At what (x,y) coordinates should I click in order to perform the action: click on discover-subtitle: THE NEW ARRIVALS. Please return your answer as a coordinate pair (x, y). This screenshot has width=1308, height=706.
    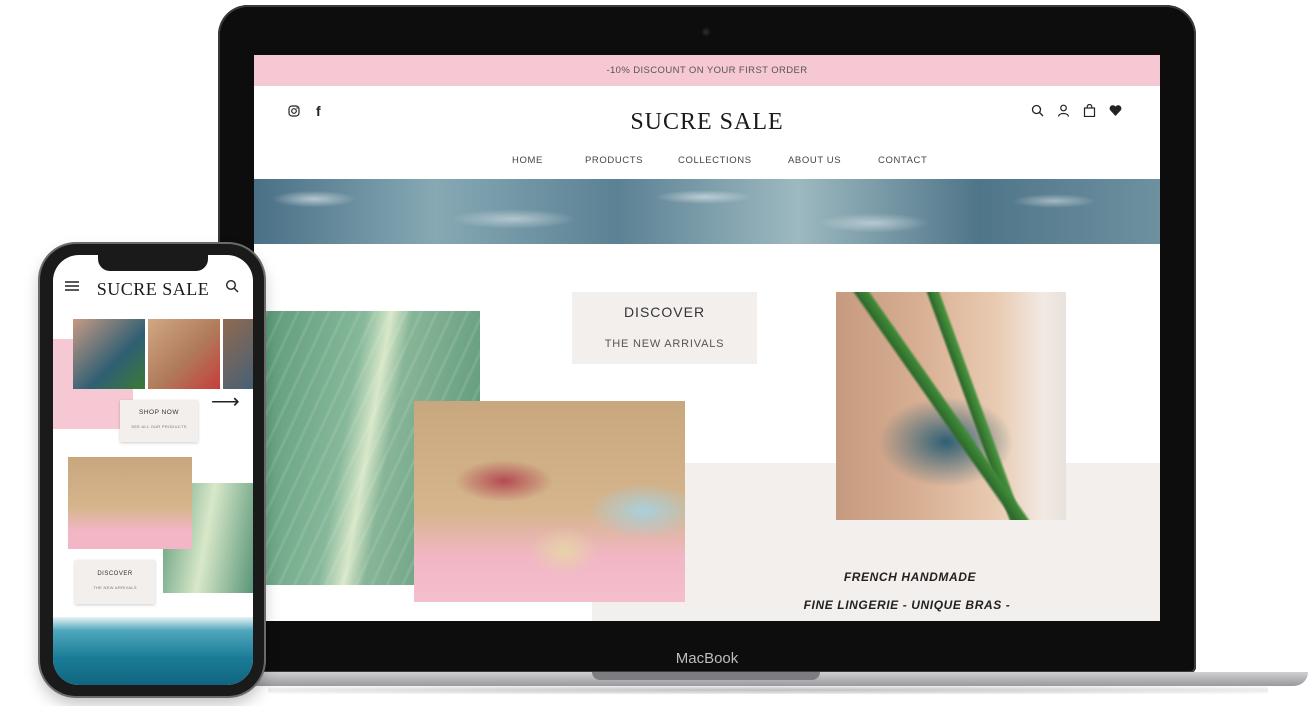
    Looking at the image, I should click on (664, 344).